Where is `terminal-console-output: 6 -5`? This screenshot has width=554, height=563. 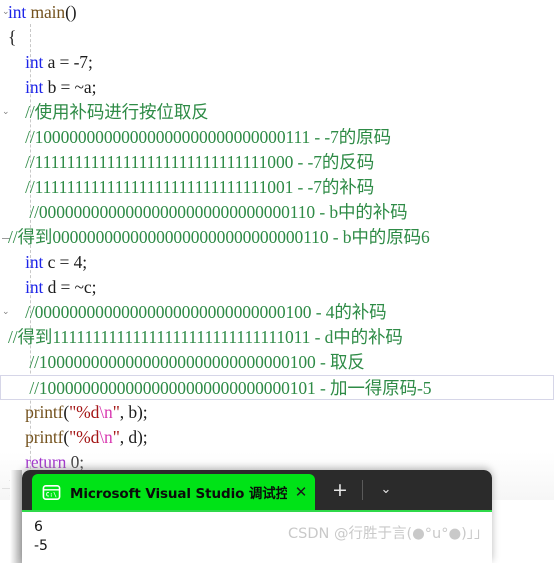
terminal-console-output: 6 -5 is located at coordinates (257, 536).